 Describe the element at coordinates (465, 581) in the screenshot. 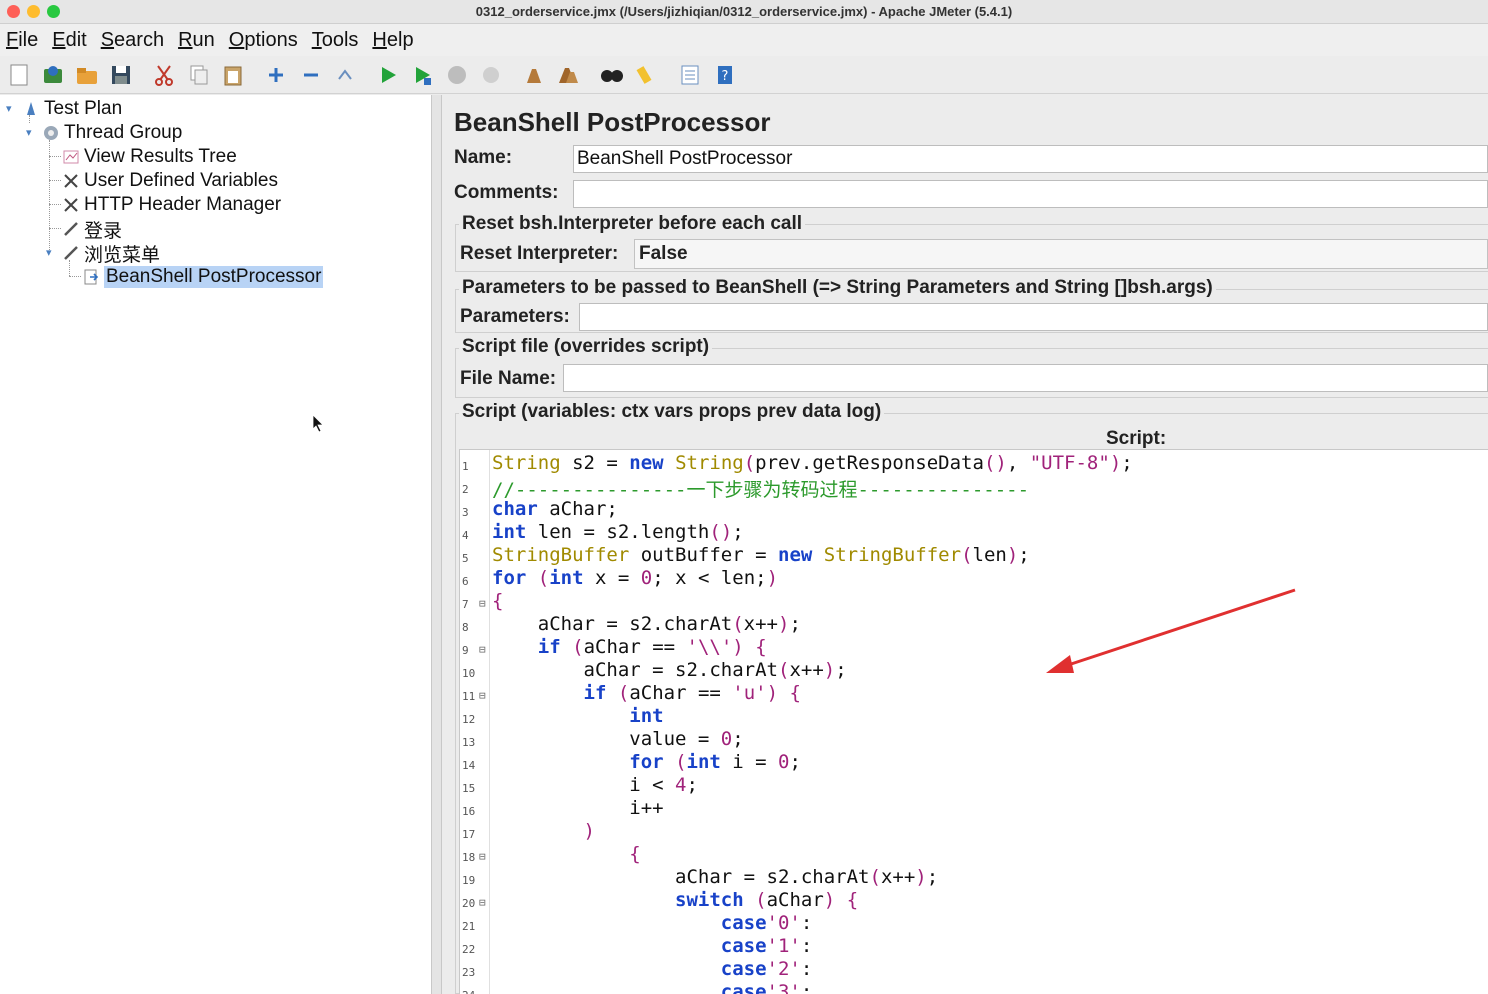

I see `line-number: 6` at that location.